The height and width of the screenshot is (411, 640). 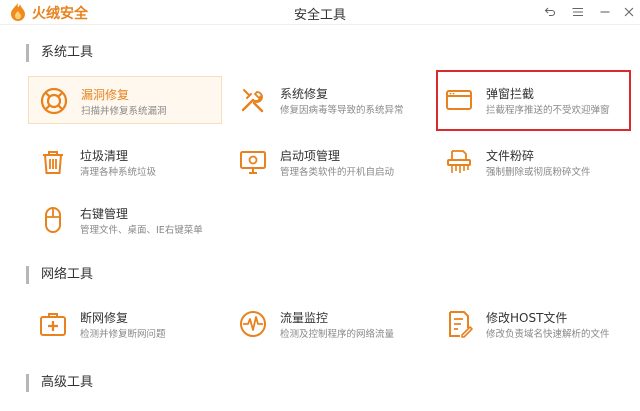 I want to click on tool-startup-manager: 启动项管理 管理各类软件的开机自启动, so click(x=325, y=162).